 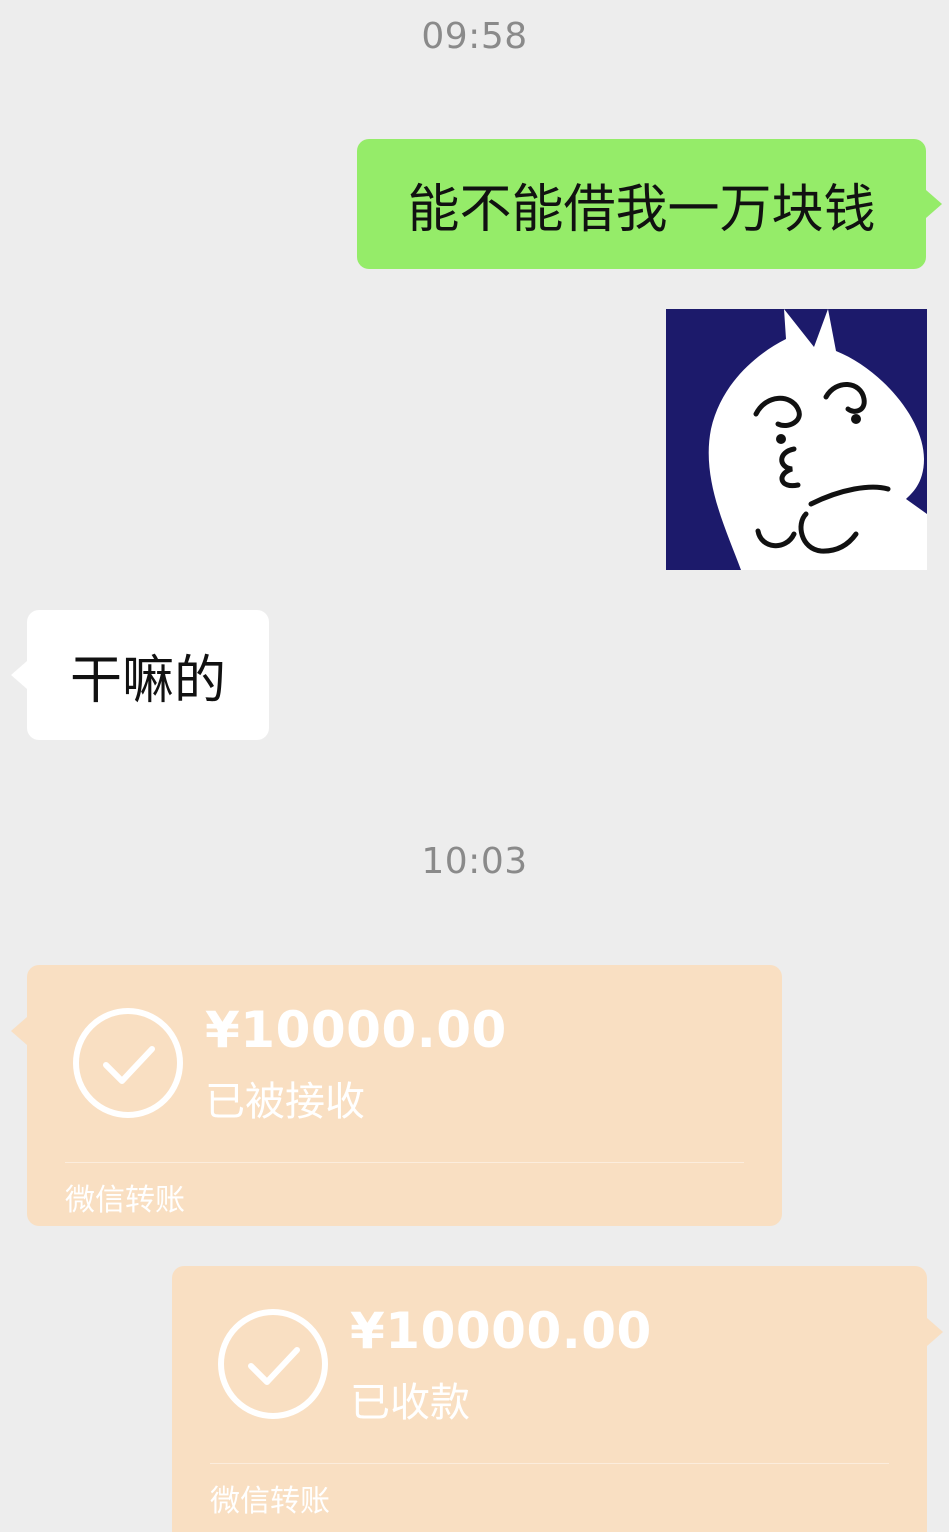 I want to click on transfer-status: 已收款, so click(x=410, y=1403).